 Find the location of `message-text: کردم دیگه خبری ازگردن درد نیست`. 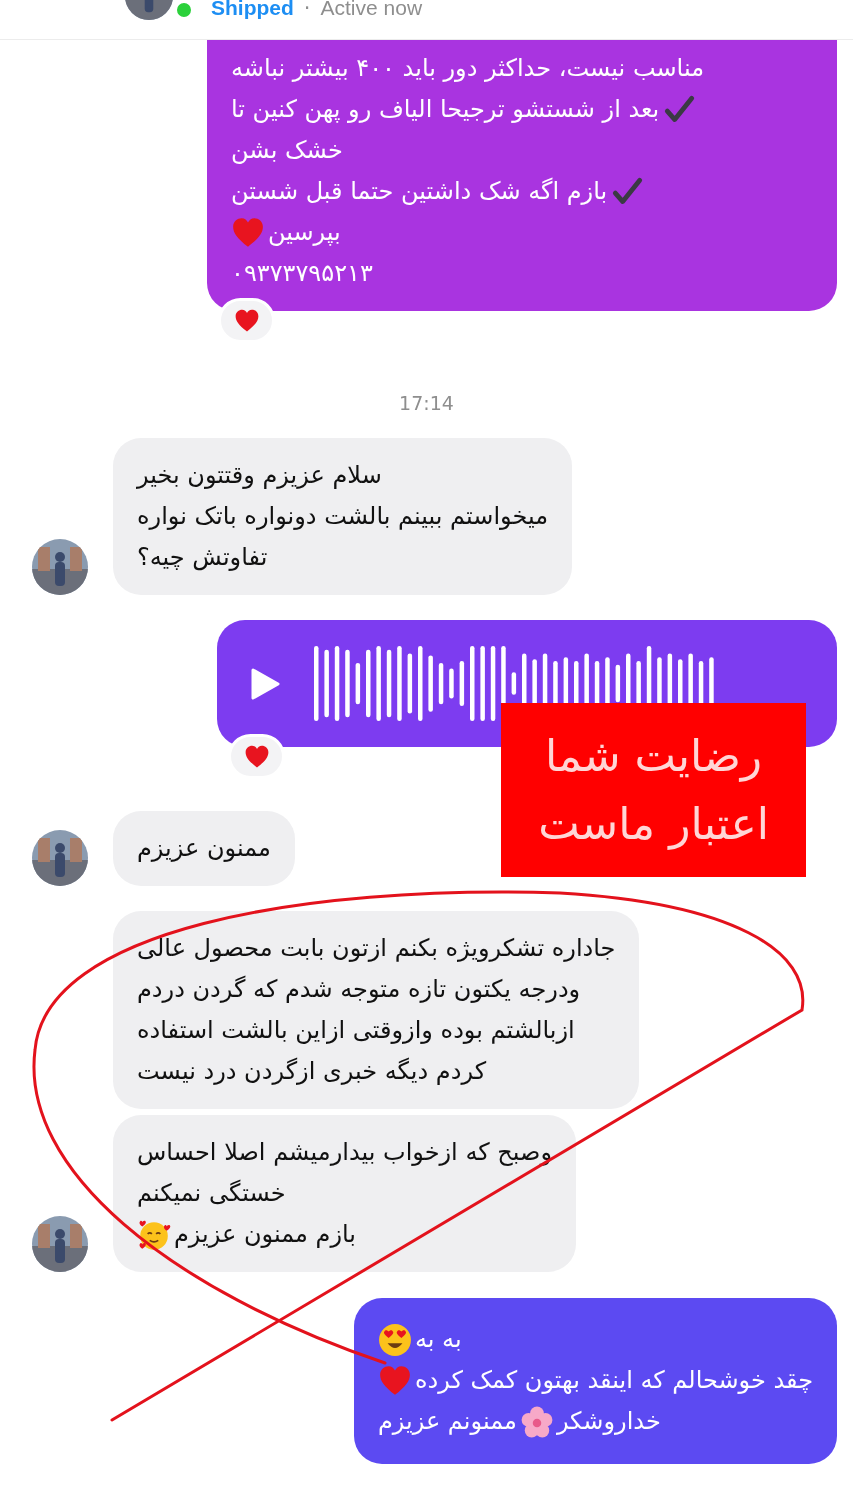

message-text: کردم دیگه خبری ازگردن درد نیست is located at coordinates (312, 1071).